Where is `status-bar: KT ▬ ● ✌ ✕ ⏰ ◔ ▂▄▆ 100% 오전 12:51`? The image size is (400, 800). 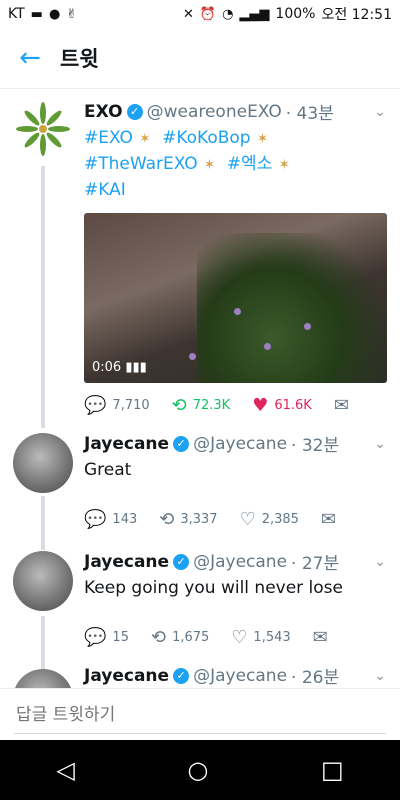
status-bar: KT ▬ ● ✌ ✕ ⏰ ◔ ▂▄▆ 100% 오전 12:51 is located at coordinates (200, 14).